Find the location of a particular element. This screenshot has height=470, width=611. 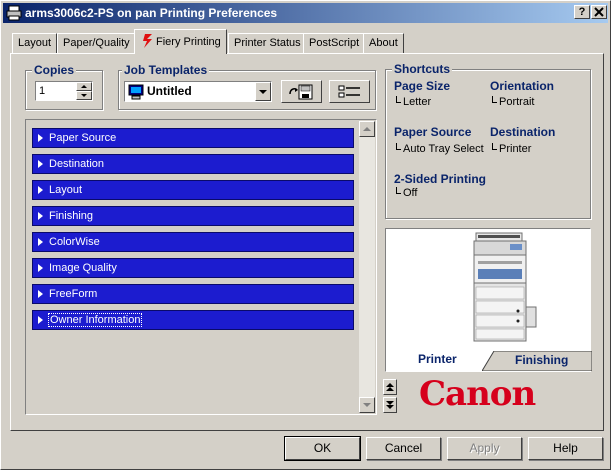

two-sided-value: Off is located at coordinates (406, 193).